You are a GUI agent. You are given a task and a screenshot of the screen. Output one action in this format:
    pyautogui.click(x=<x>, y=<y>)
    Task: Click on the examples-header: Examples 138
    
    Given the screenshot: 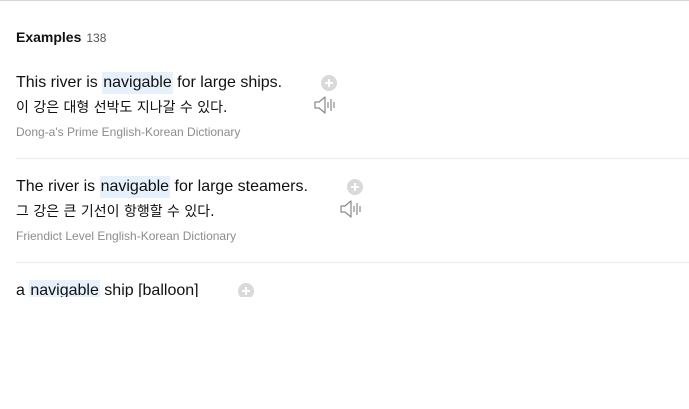 What is the action you would take?
    pyautogui.click(x=61, y=37)
    